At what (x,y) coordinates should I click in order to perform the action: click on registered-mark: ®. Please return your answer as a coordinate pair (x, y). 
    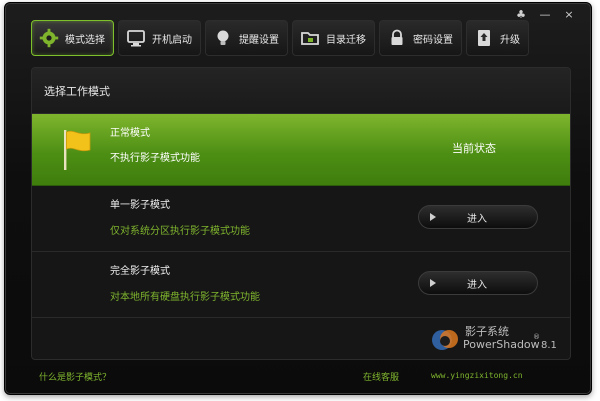
    Looking at the image, I should click on (536, 337).